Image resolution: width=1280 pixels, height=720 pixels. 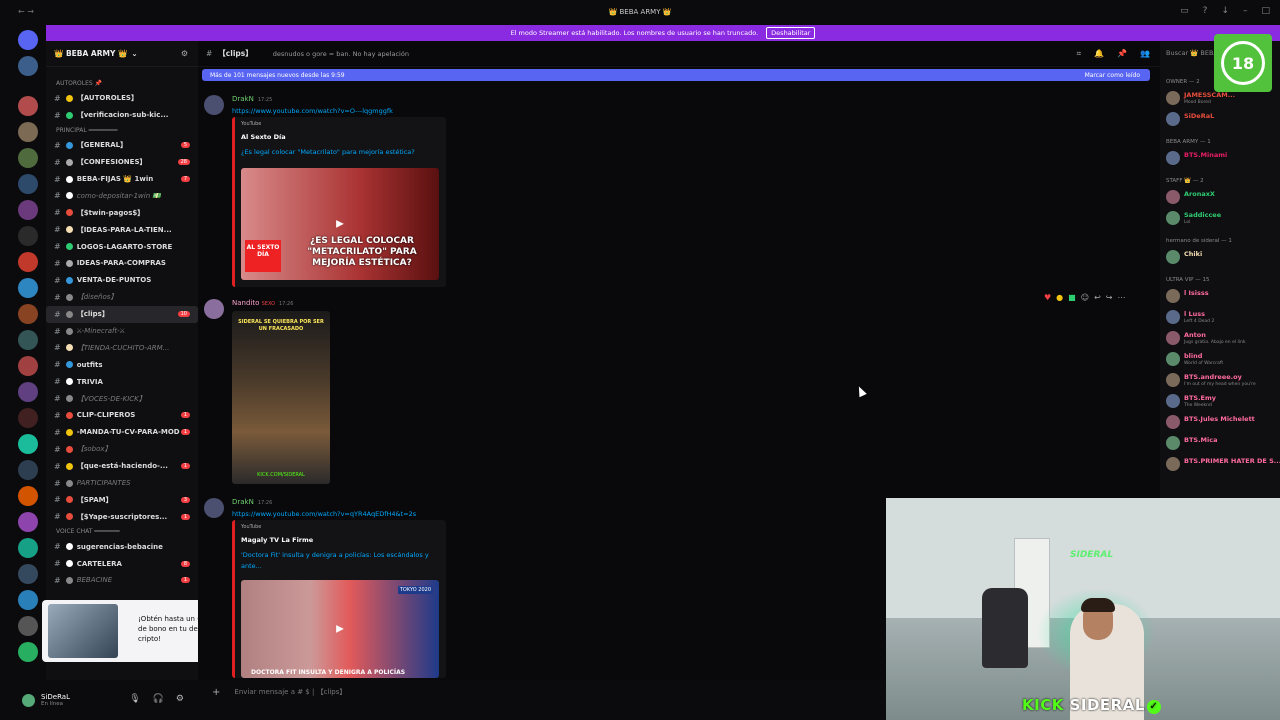 I want to click on settings-gear-icon: ⚙, so click(x=180, y=699).